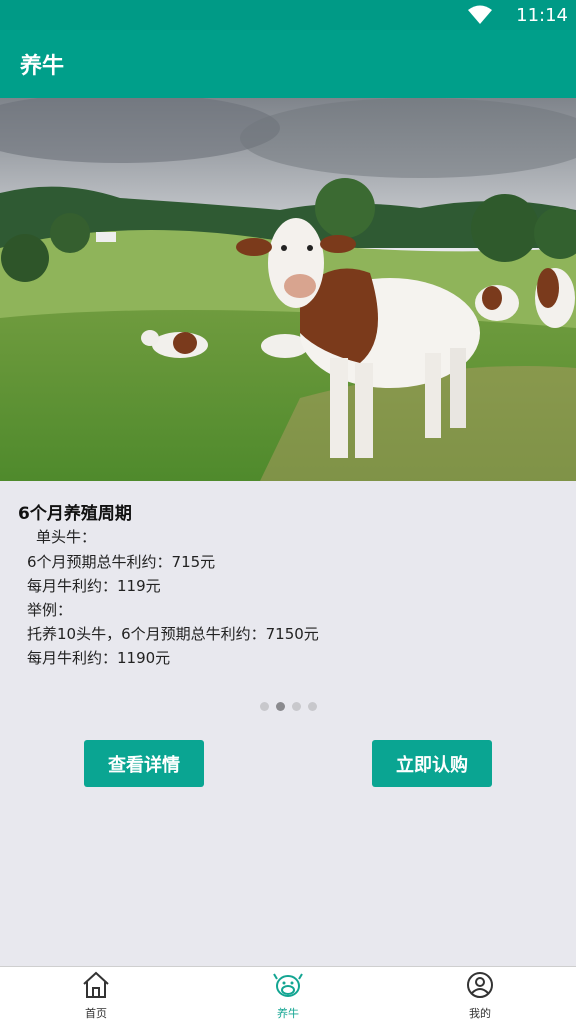 This screenshot has height=1025, width=576. What do you see at coordinates (121, 562) in the screenshot?
I see `single-cow-total-profit: 6个月预期总牛利约：715元` at bounding box center [121, 562].